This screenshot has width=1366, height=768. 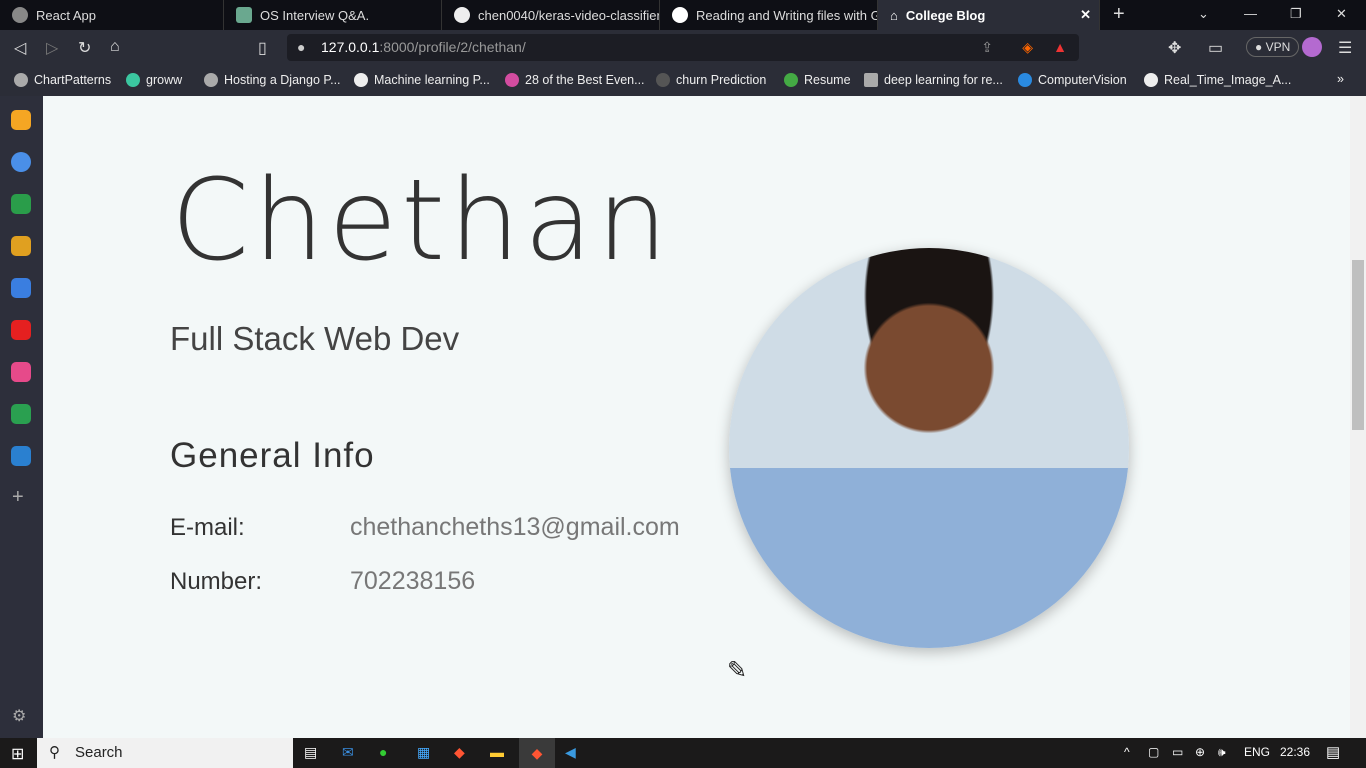 I want to click on tab-github: chen0040/keras-video-classifier: Ke, so click(x=551, y=15).